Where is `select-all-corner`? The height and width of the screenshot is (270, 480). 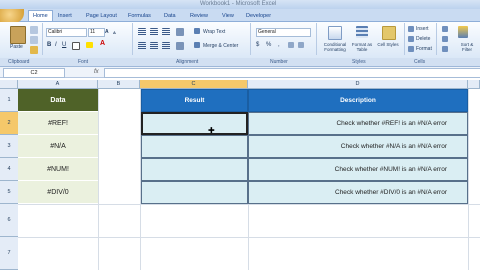 select-all-corner is located at coordinates (9, 84).